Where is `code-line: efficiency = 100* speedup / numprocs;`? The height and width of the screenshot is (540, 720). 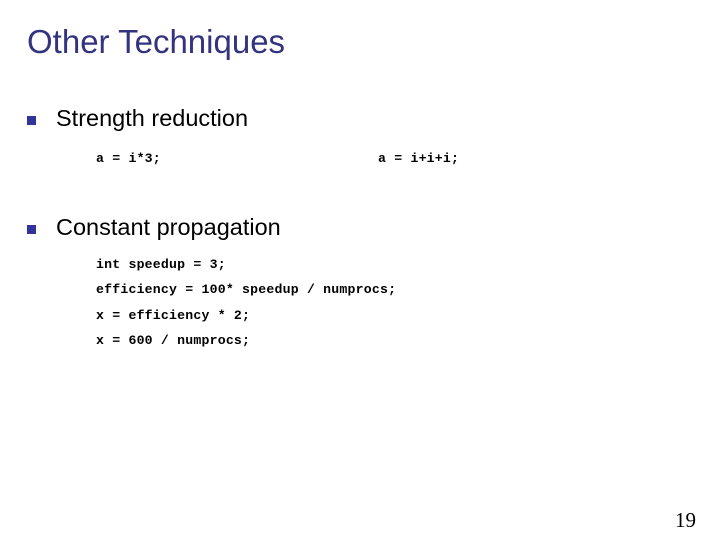
code-line: efficiency = 100* speedup / numprocs; is located at coordinates (246, 290).